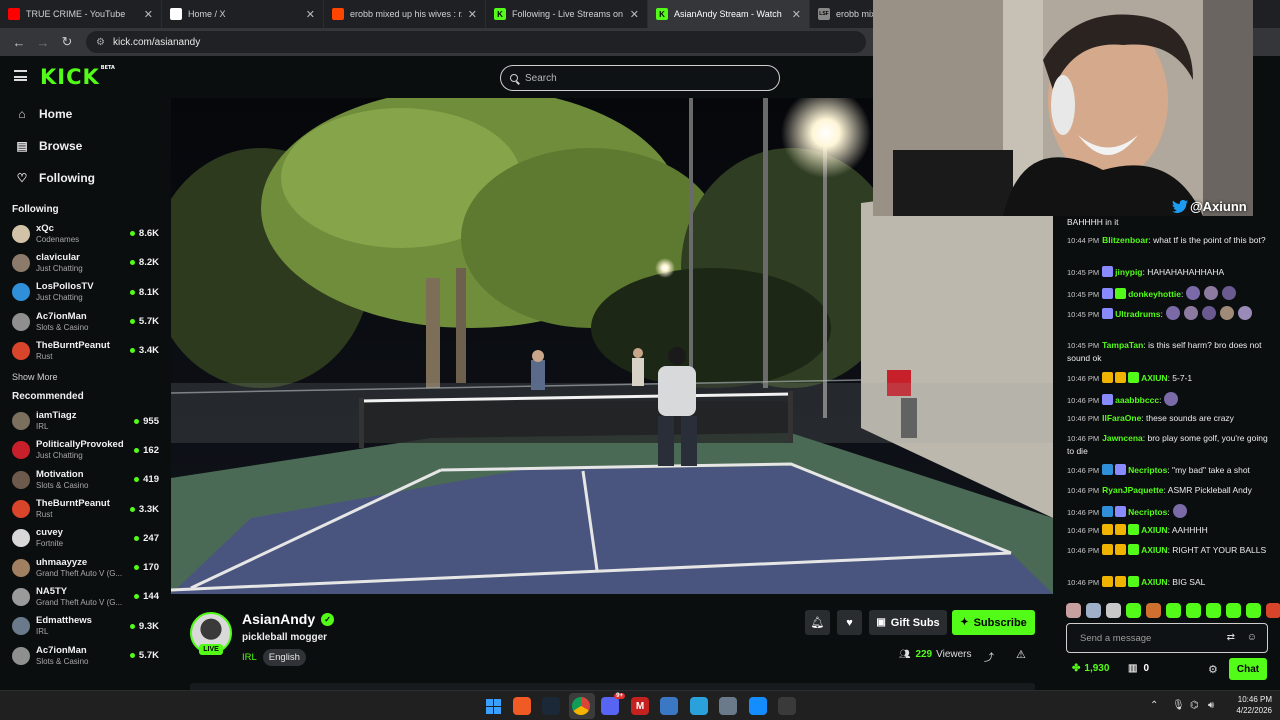 Image resolution: width=1280 pixels, height=720 pixels. Describe the element at coordinates (144, 262) in the screenshot. I see `viewer-count: 8.2K` at that location.